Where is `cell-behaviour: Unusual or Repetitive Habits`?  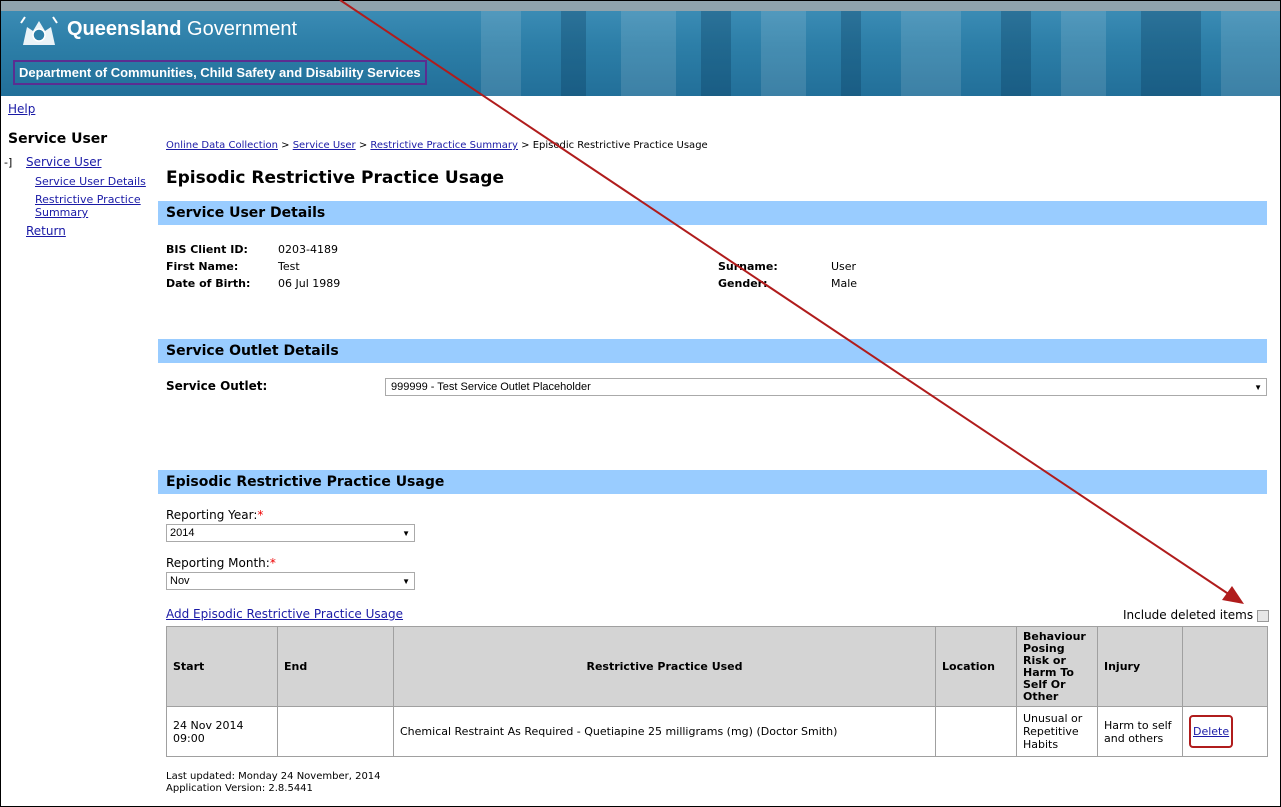
cell-behaviour: Unusual or Repetitive Habits is located at coordinates (1057, 731).